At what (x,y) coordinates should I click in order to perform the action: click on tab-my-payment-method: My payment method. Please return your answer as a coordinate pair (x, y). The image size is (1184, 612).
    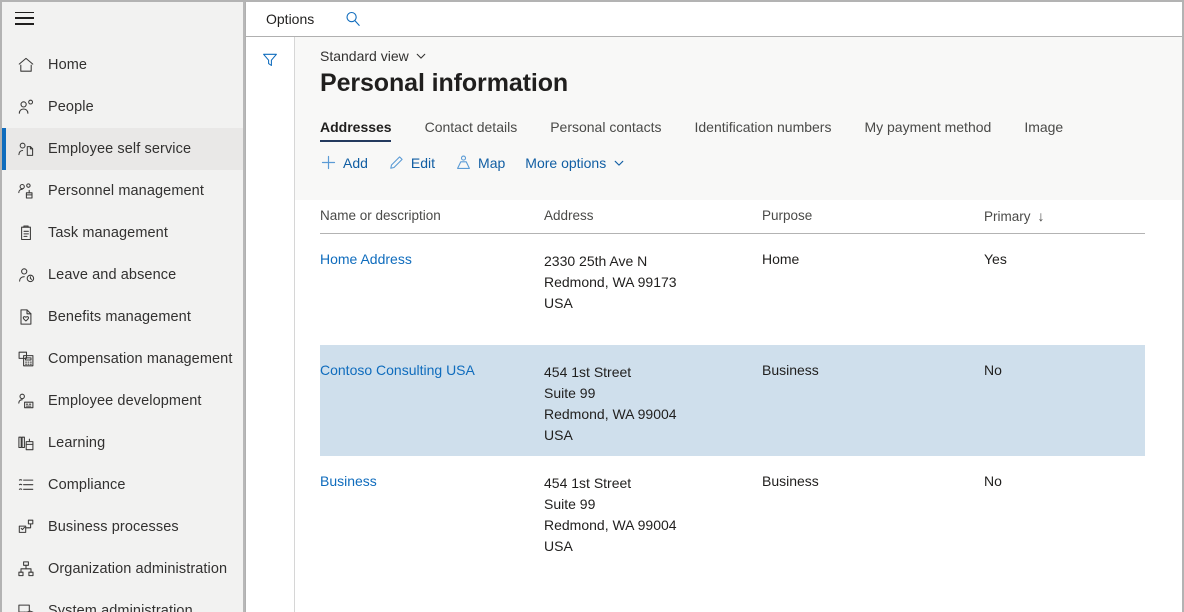
    Looking at the image, I should click on (935, 130).